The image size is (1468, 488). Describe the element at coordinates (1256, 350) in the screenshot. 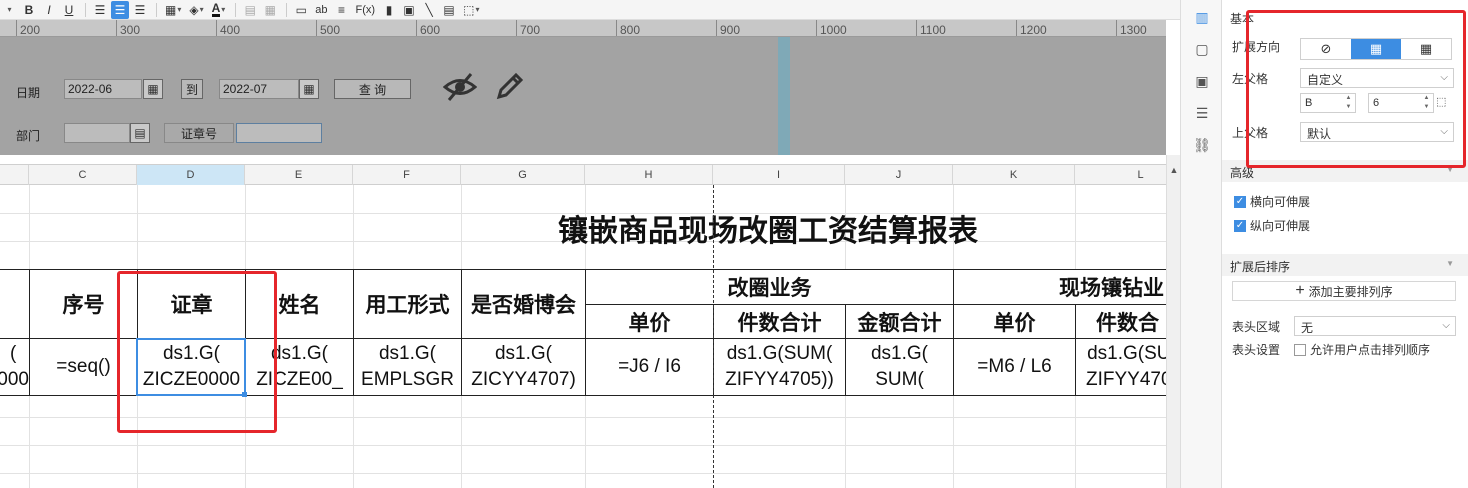

I see `header-setting-label: 表头设置` at that location.